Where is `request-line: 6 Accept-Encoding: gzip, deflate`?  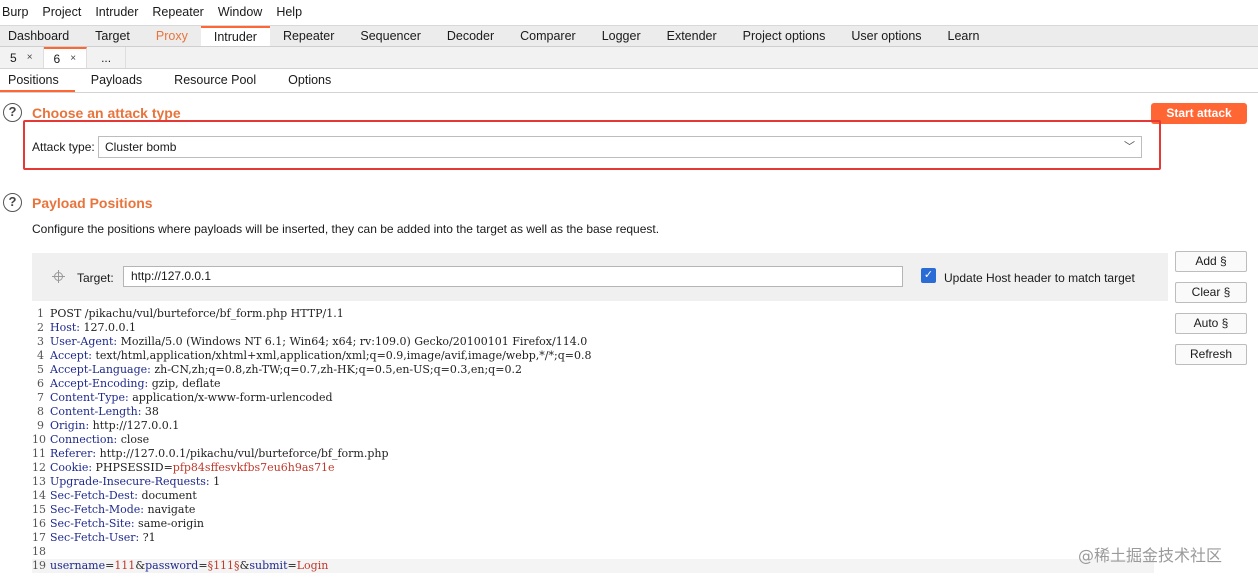 request-line: 6 Accept-Encoding: gzip, deflate is located at coordinates (593, 384).